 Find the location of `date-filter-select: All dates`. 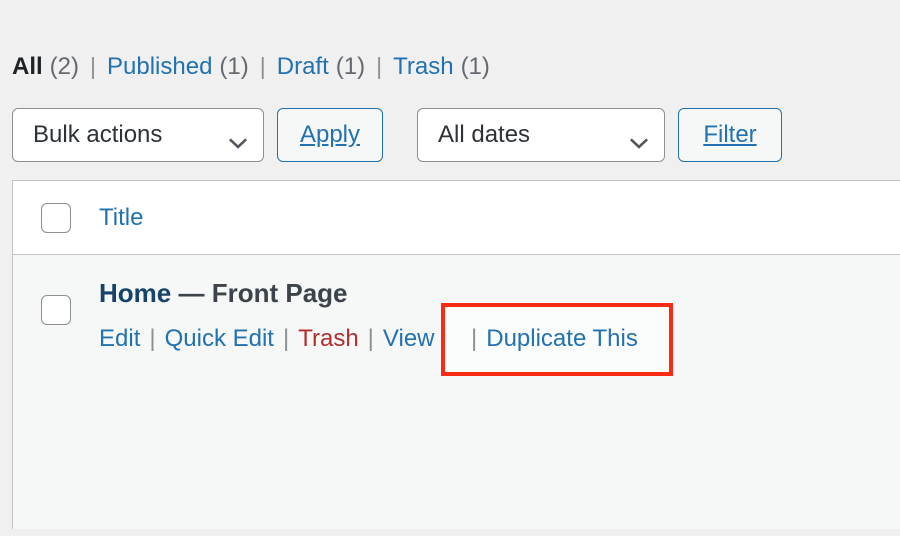

date-filter-select: All dates is located at coordinates (541, 135).